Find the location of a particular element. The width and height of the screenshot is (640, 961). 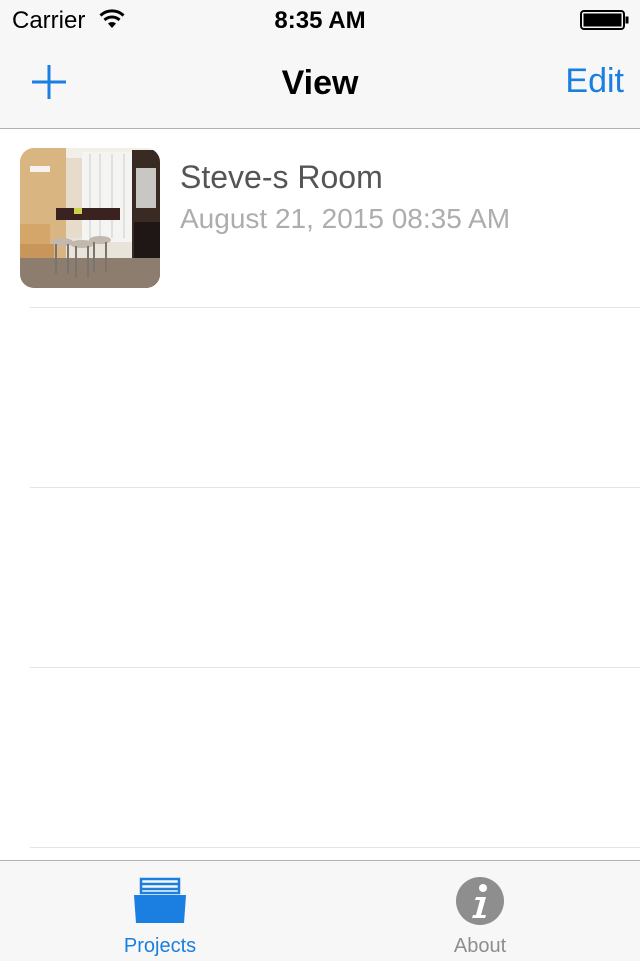

tab-bar: Projects About is located at coordinates (320, 910).